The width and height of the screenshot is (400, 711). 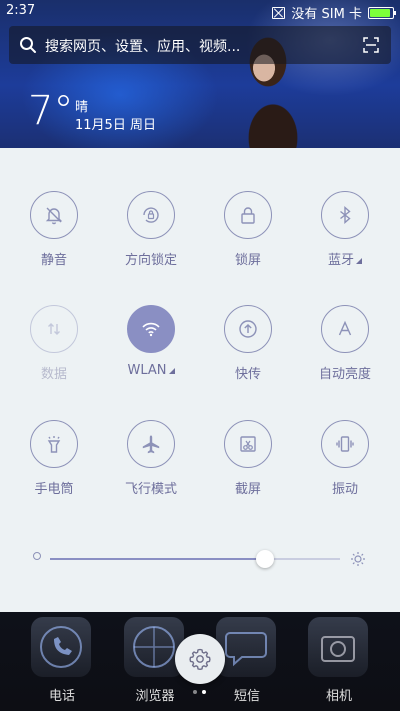 What do you see at coordinates (151, 215) in the screenshot?
I see `rotation-lock-icon` at bounding box center [151, 215].